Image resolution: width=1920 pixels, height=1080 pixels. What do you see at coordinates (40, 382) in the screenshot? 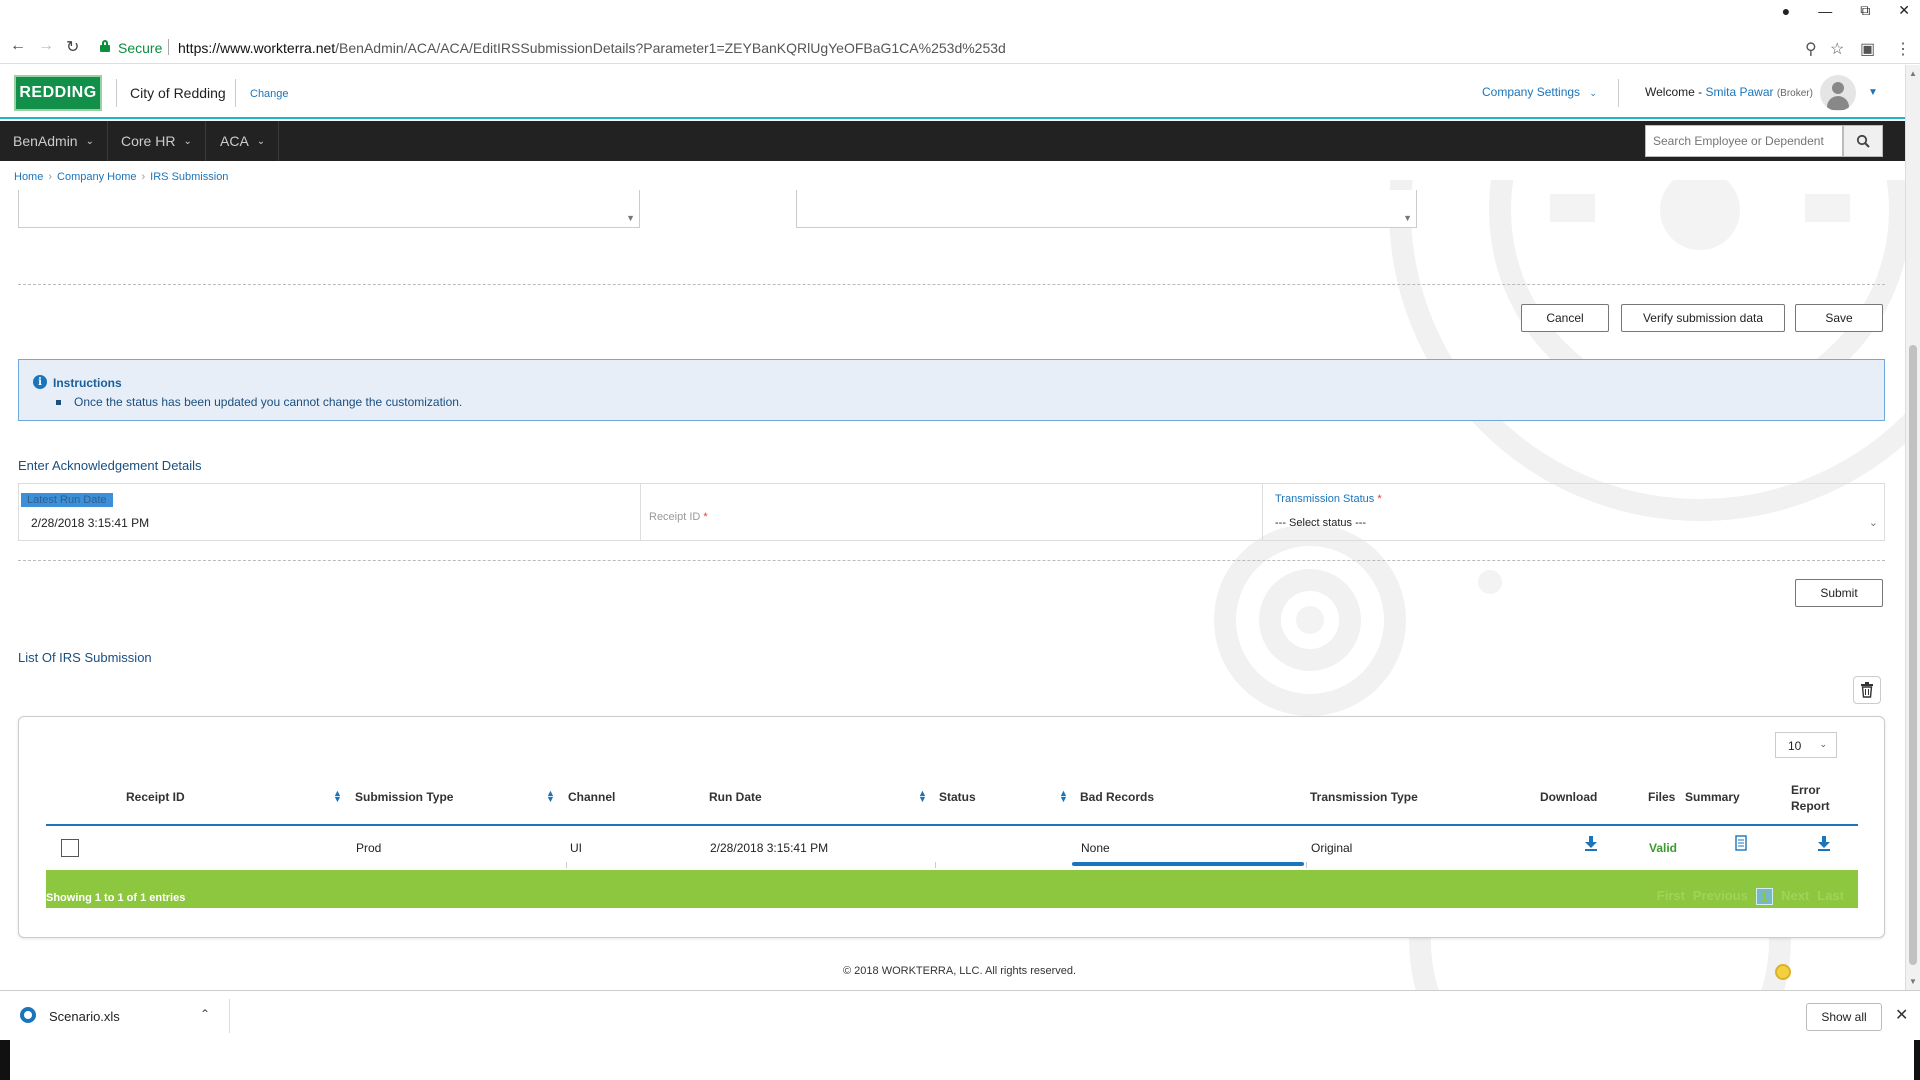
I see `info-icon: i` at bounding box center [40, 382].